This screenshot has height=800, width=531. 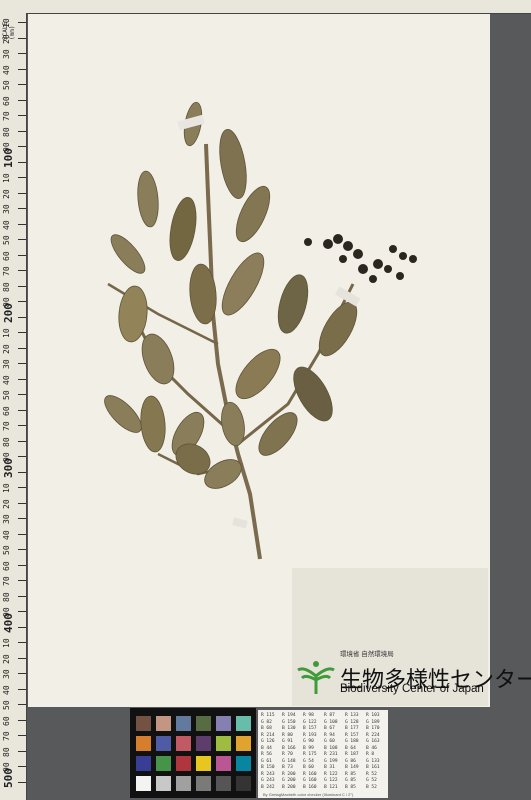 What do you see at coordinates (352, 754) in the screenshot?
I see `color-table-cell: R 187` at bounding box center [352, 754].